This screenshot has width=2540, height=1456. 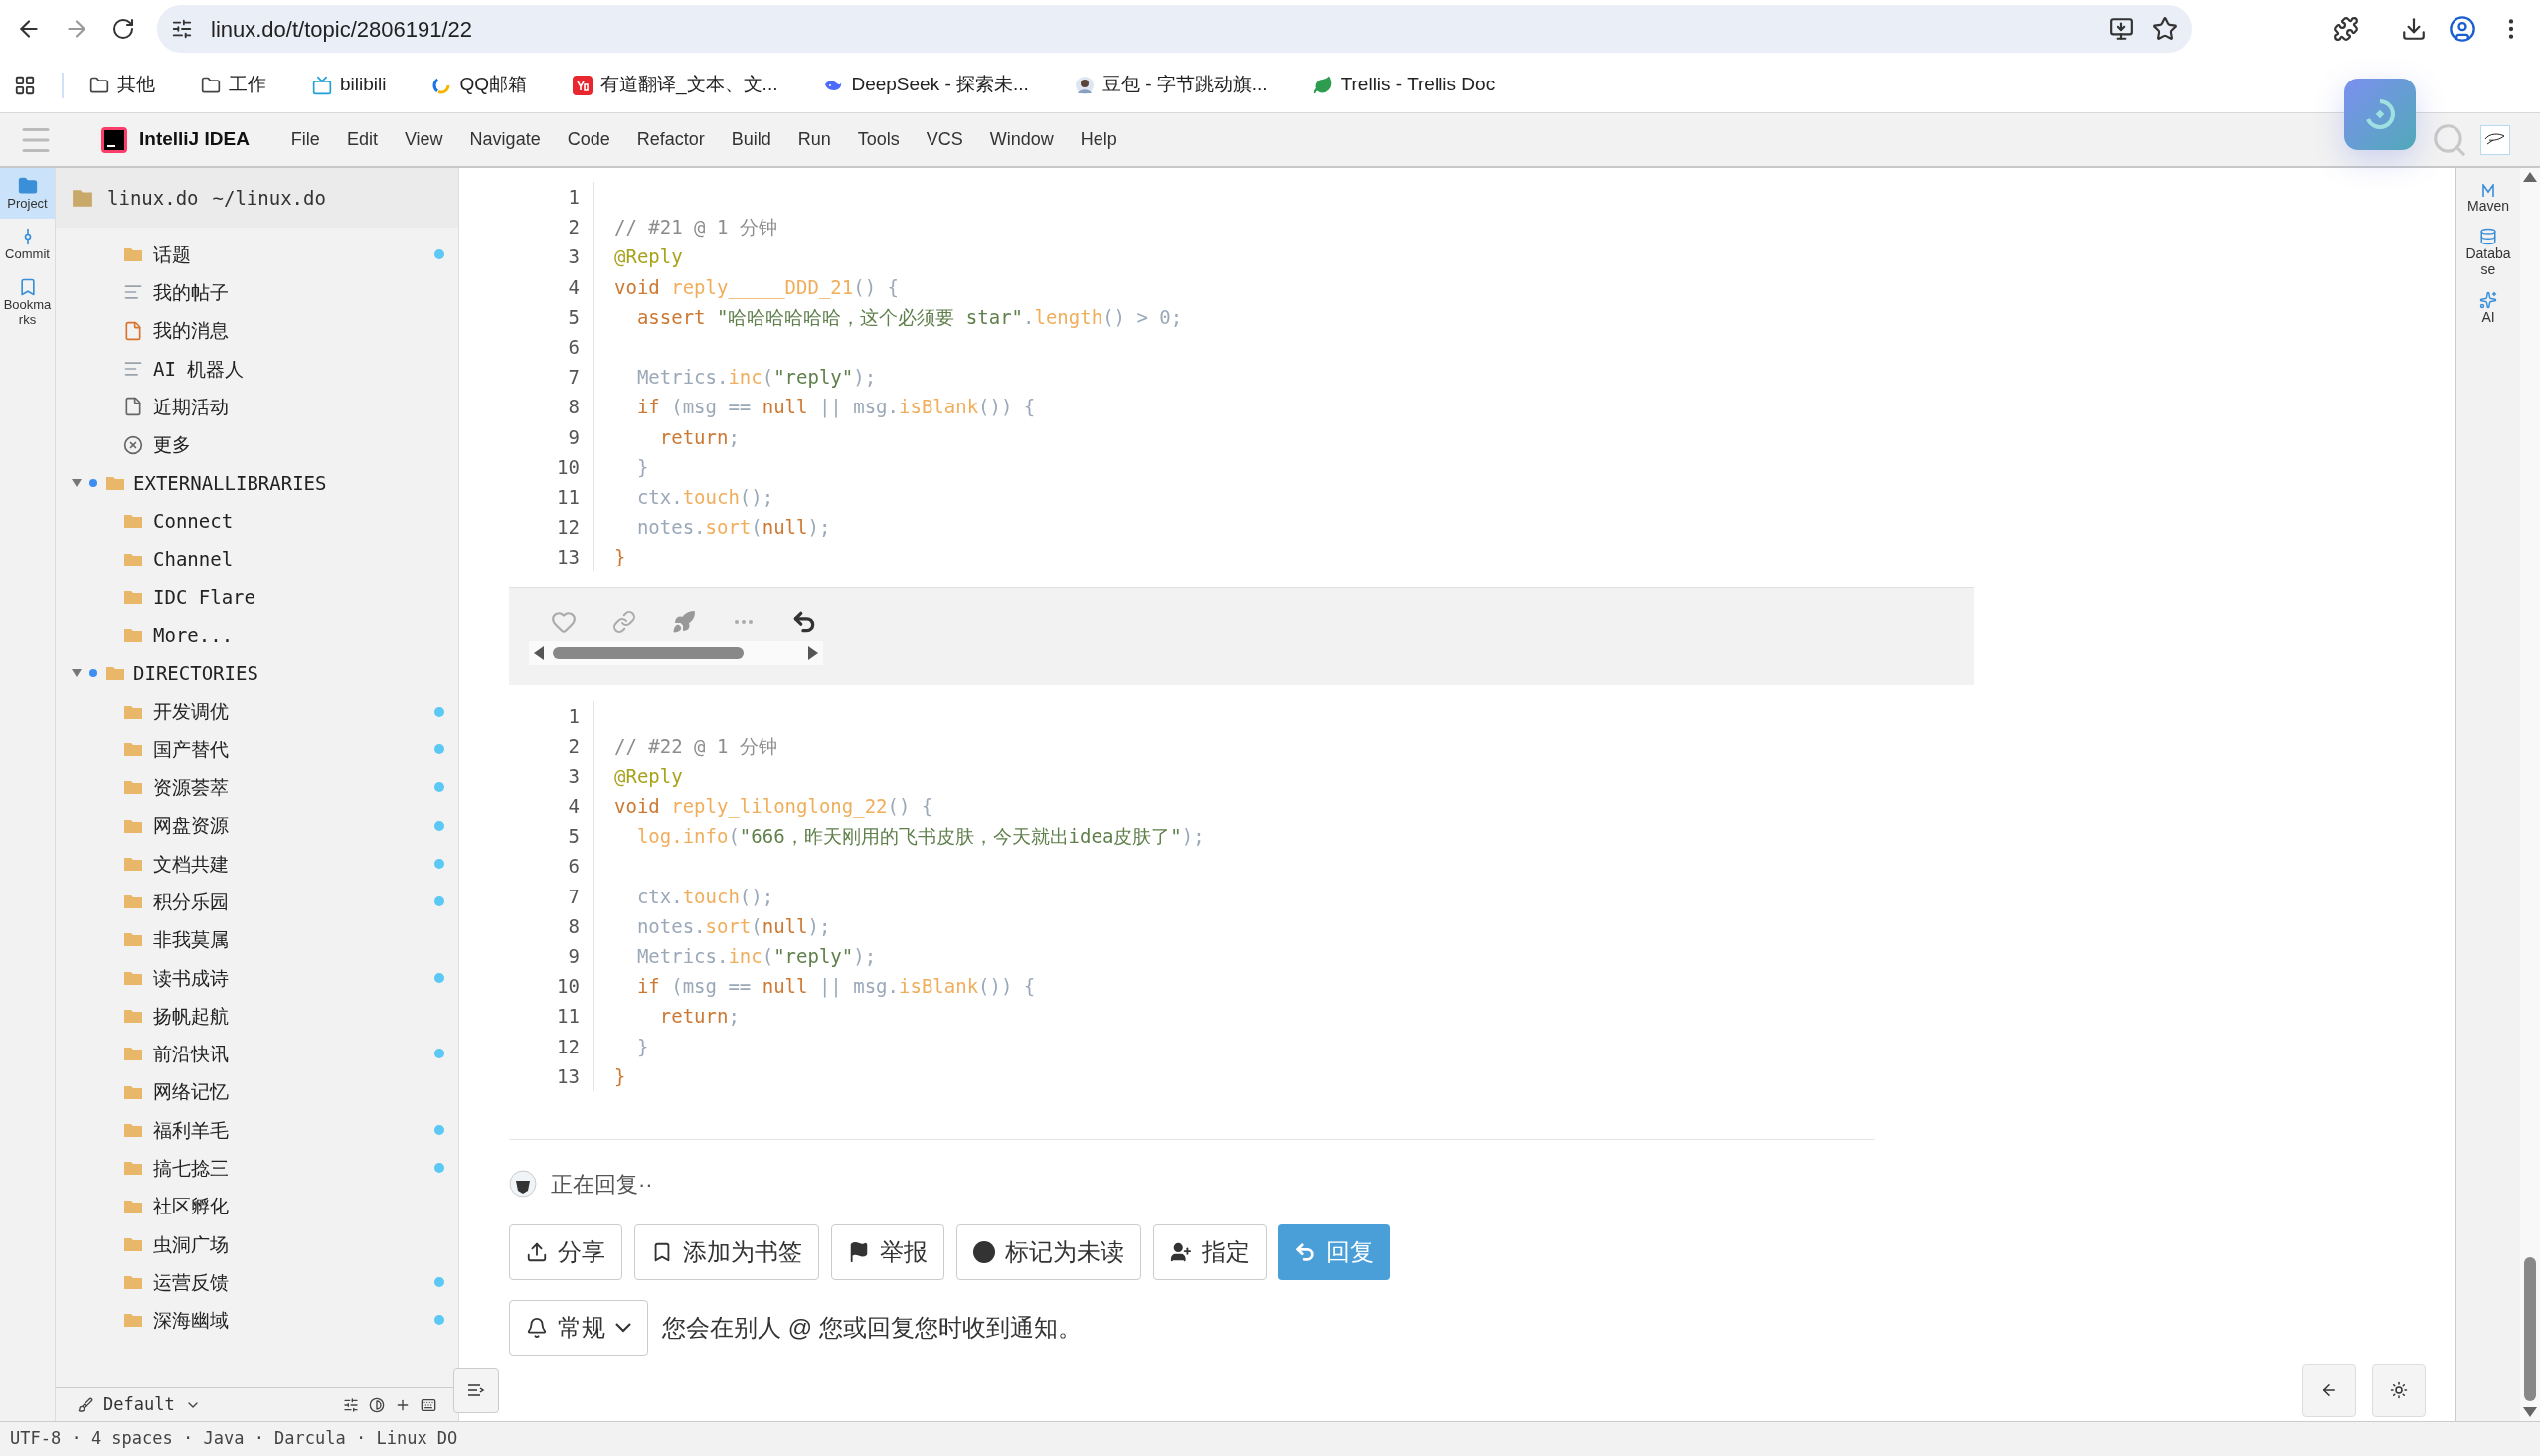 I want to click on tree-item: 虫洞广场, so click(x=257, y=1243).